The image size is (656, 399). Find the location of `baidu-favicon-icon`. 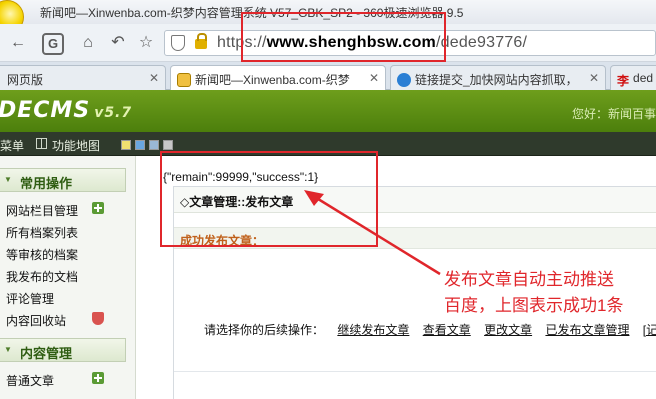

baidu-favicon-icon is located at coordinates (404, 80).